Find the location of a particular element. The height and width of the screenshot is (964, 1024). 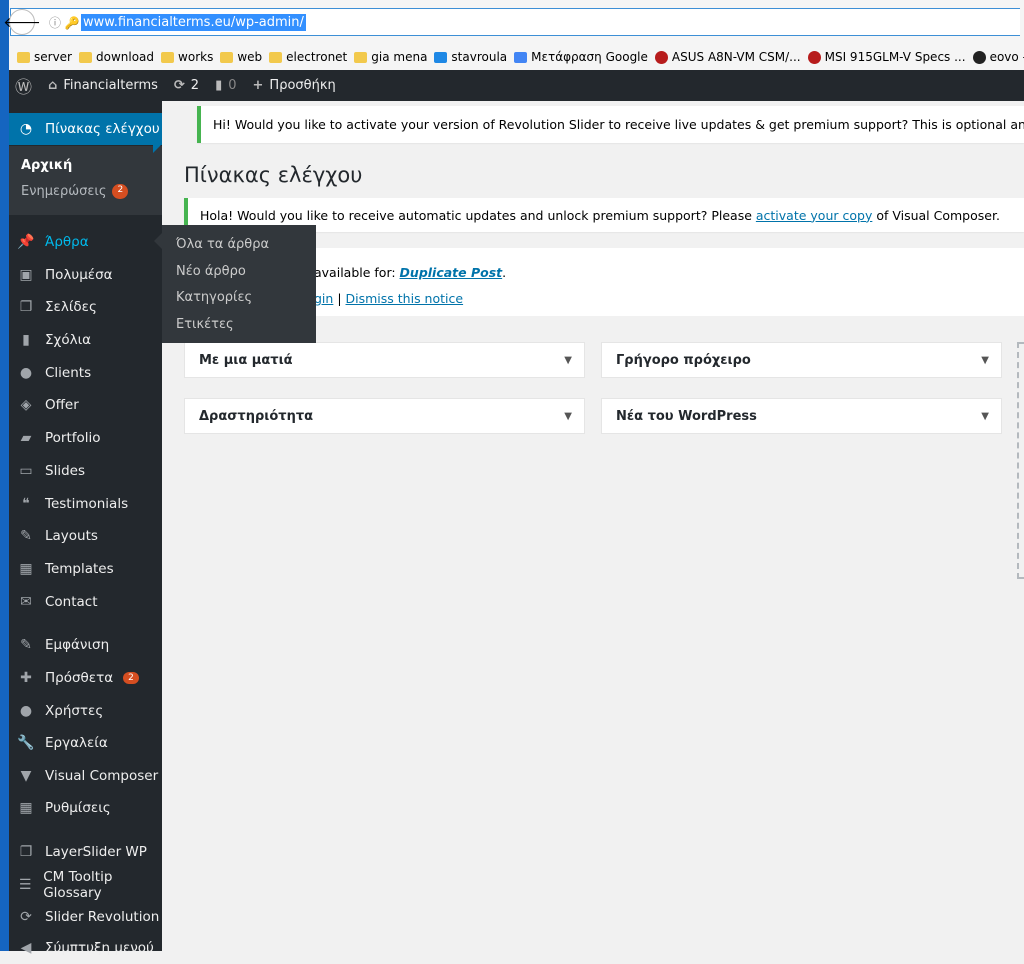

menu-item: 📌 Άρθρα is located at coordinates (85, 242).